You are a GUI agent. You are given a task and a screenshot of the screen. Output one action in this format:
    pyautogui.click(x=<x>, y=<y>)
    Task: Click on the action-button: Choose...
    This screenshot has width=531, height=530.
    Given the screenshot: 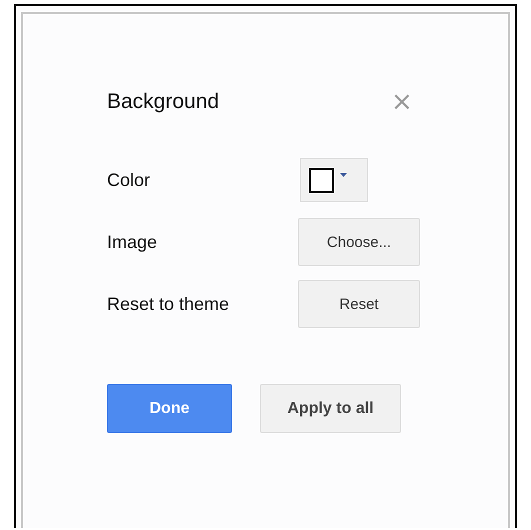 What is the action you would take?
    pyautogui.click(x=359, y=242)
    